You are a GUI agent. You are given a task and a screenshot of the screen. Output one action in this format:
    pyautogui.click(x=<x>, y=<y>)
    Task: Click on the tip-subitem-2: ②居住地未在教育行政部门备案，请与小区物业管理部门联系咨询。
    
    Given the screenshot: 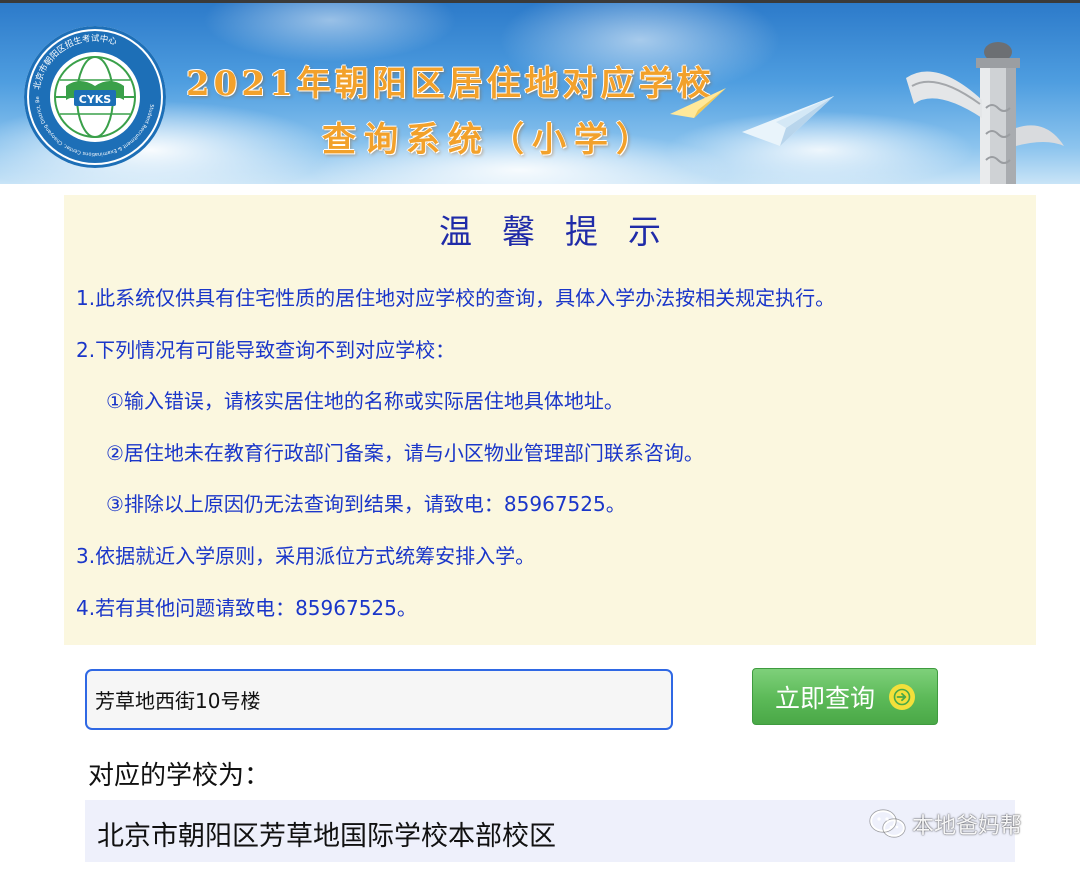 What is the action you would take?
    pyautogui.click(x=405, y=453)
    